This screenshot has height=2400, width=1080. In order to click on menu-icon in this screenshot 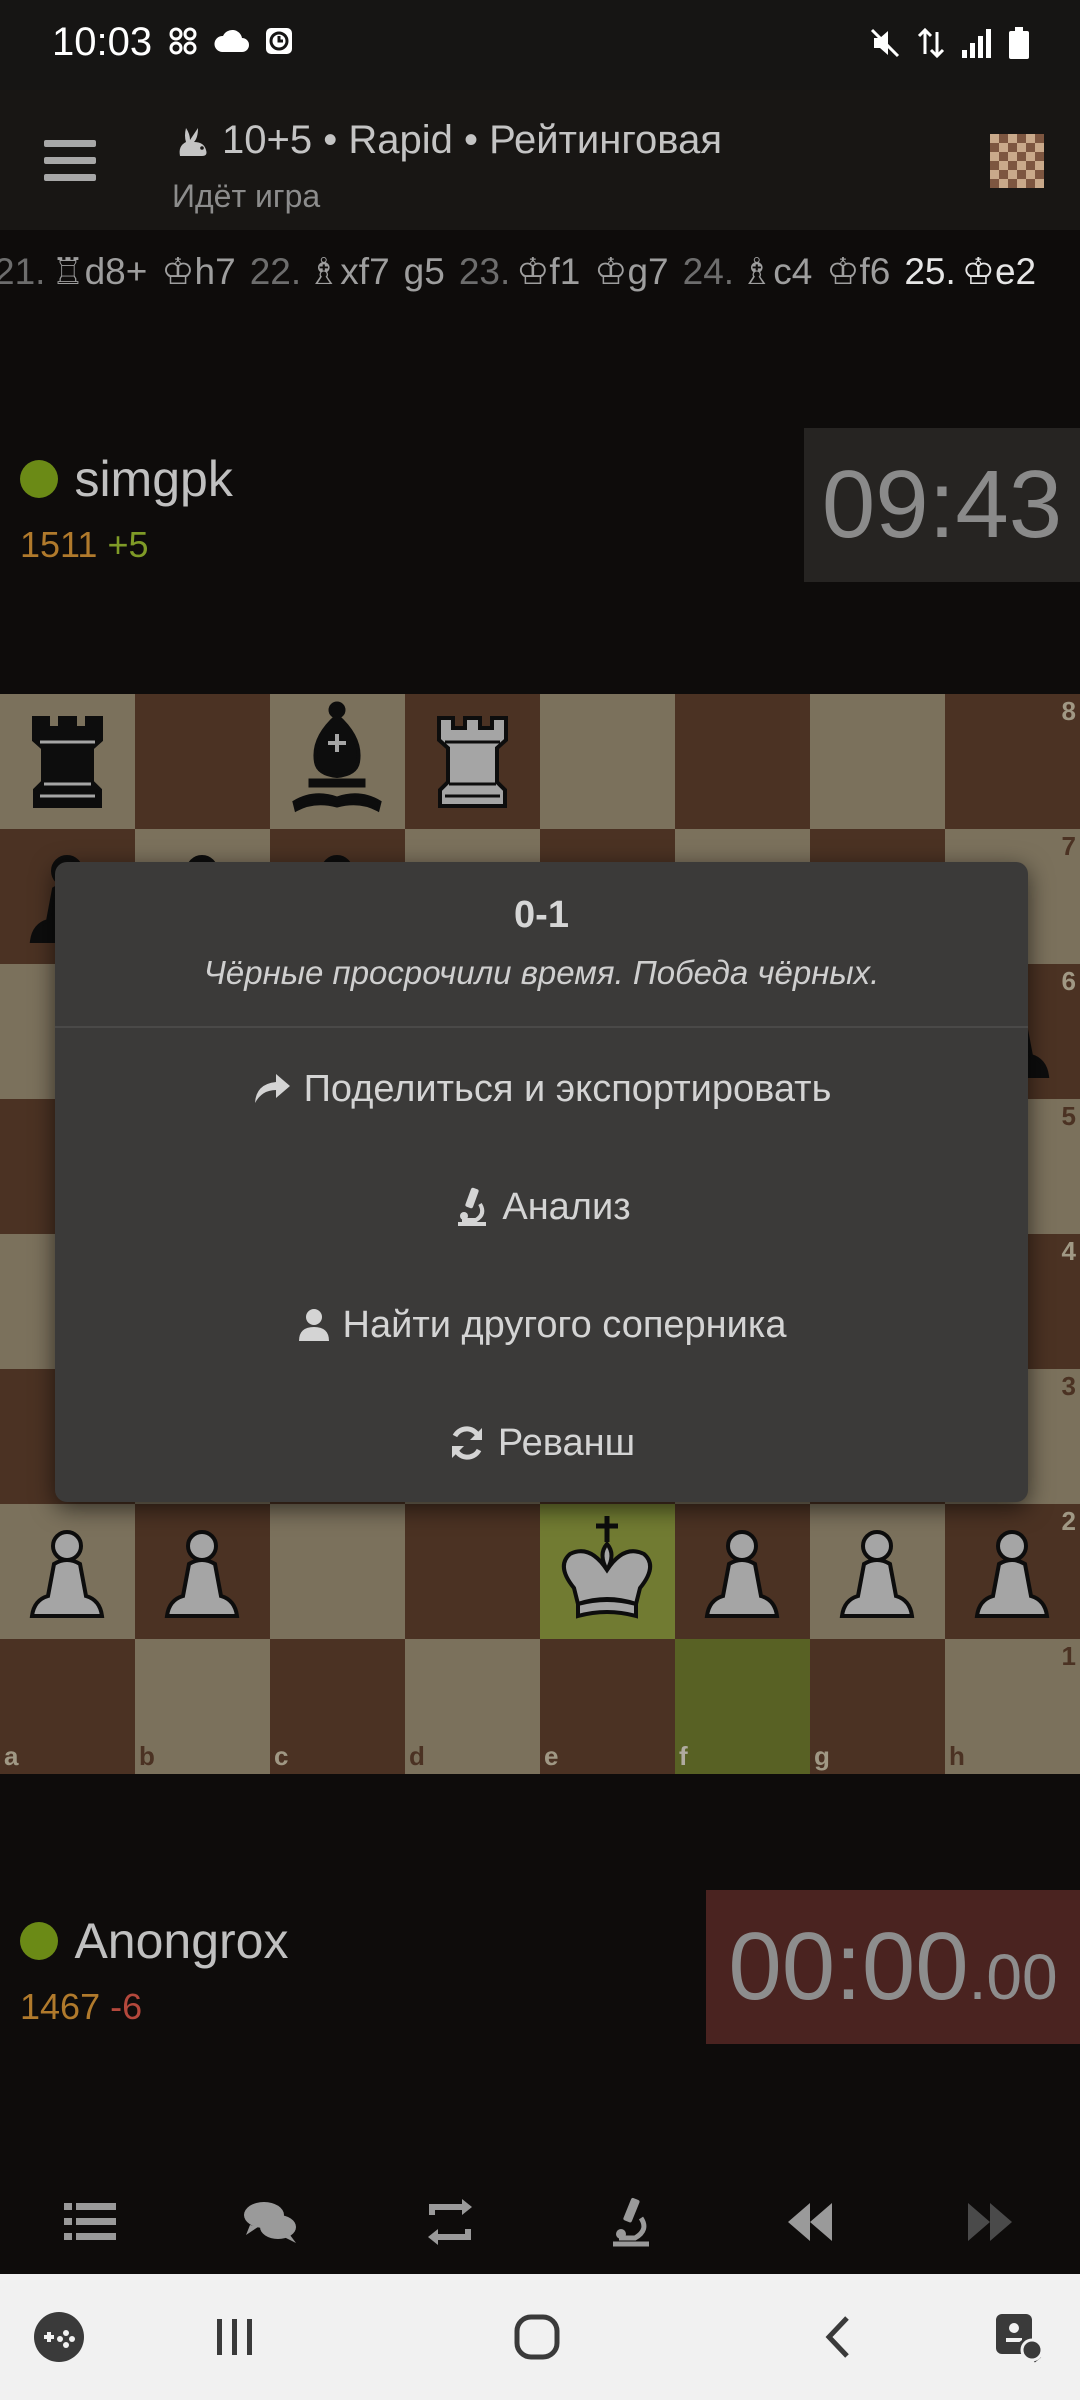, I will do `click(70, 161)`.